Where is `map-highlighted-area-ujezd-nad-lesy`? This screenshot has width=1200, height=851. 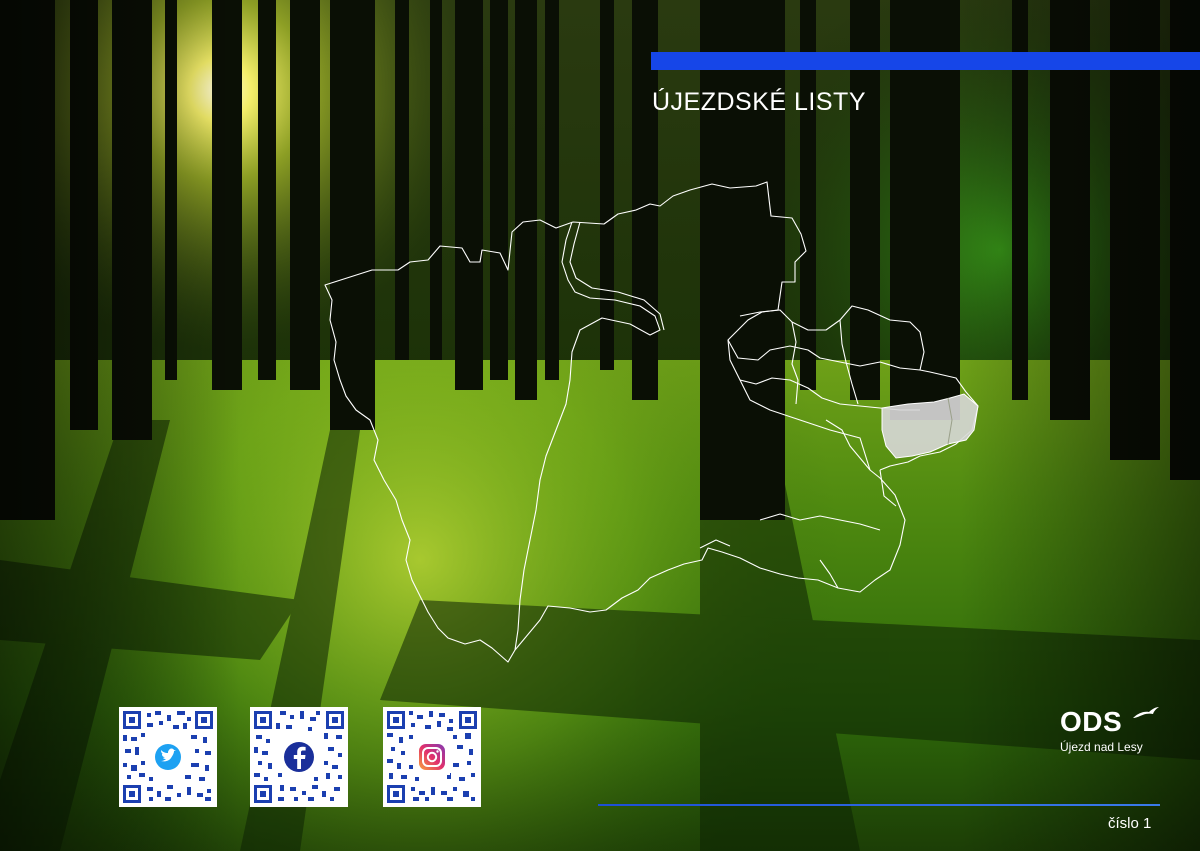 map-highlighted-area-ujezd-nad-lesy is located at coordinates (930, 426).